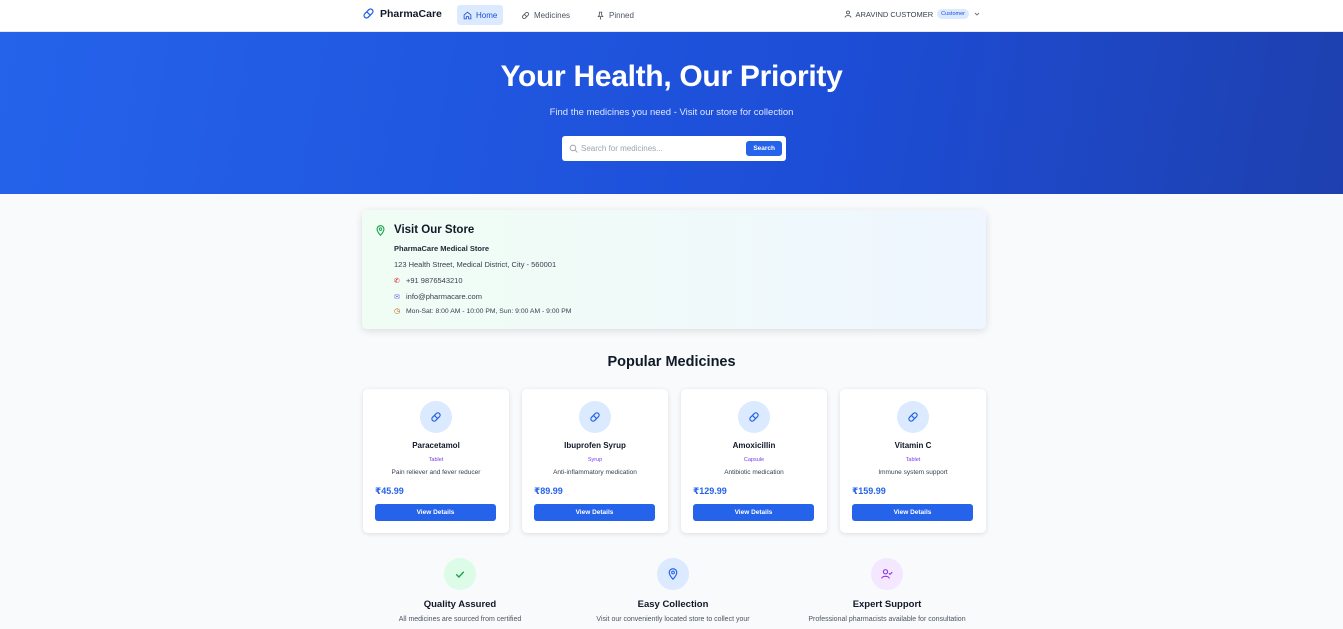  I want to click on search-bar: Search, so click(674, 148).